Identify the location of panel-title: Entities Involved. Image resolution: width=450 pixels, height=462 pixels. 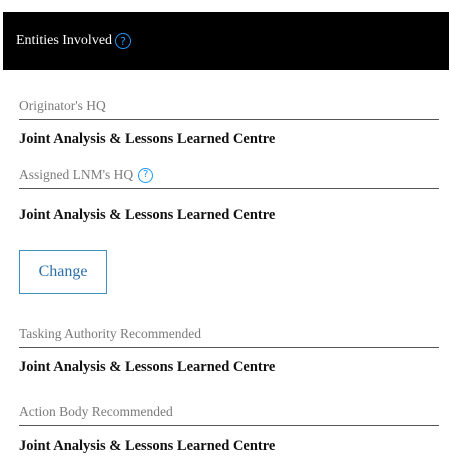
(64, 40).